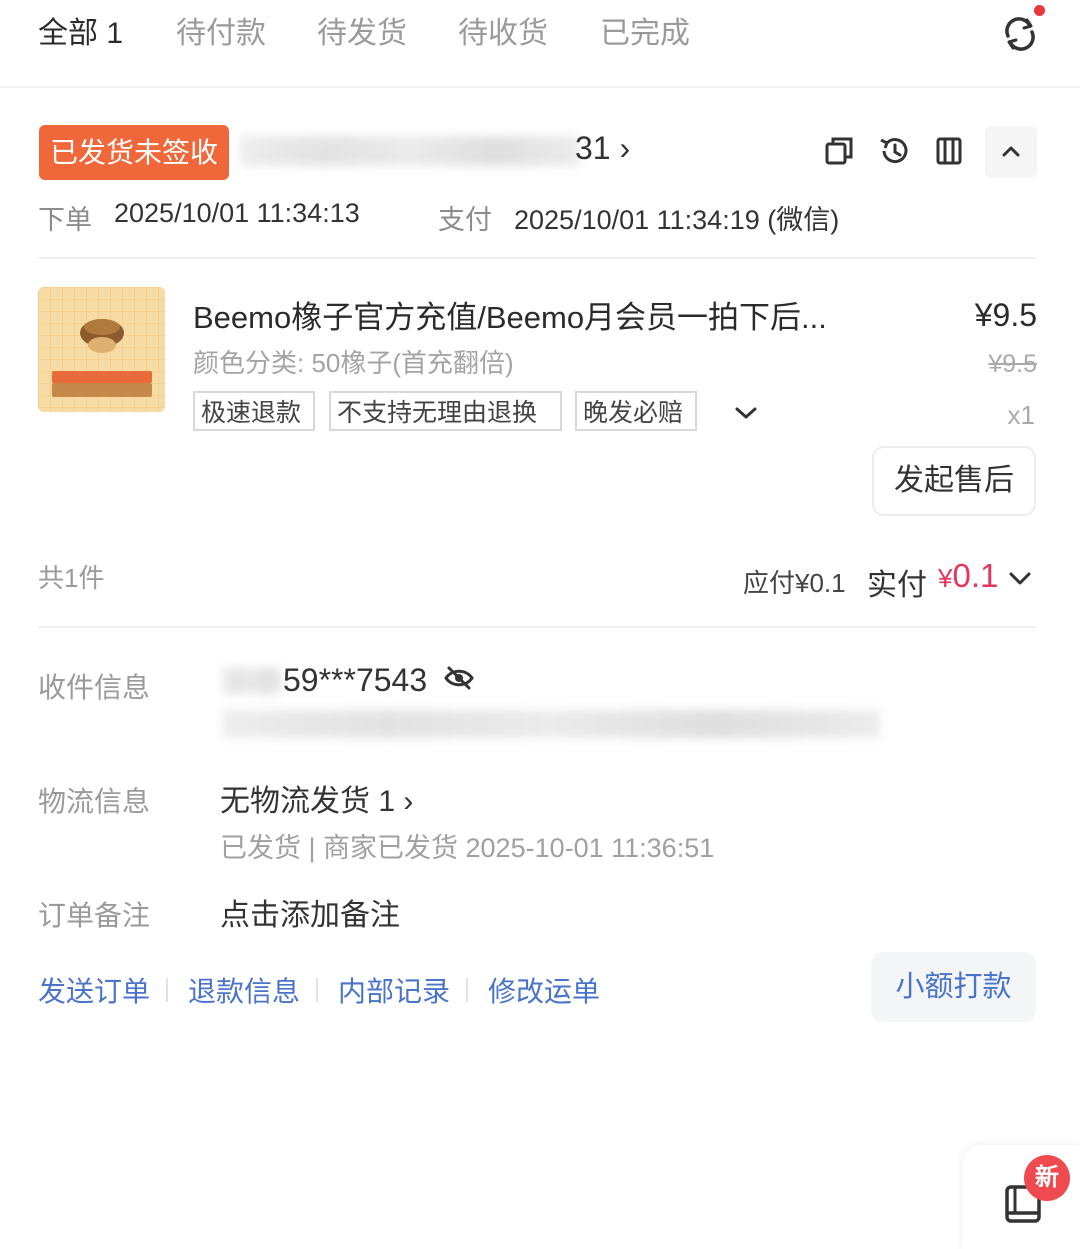 The width and height of the screenshot is (1080, 1249). What do you see at coordinates (355, 680) in the screenshot?
I see `receiver-phone: 59***7543` at bounding box center [355, 680].